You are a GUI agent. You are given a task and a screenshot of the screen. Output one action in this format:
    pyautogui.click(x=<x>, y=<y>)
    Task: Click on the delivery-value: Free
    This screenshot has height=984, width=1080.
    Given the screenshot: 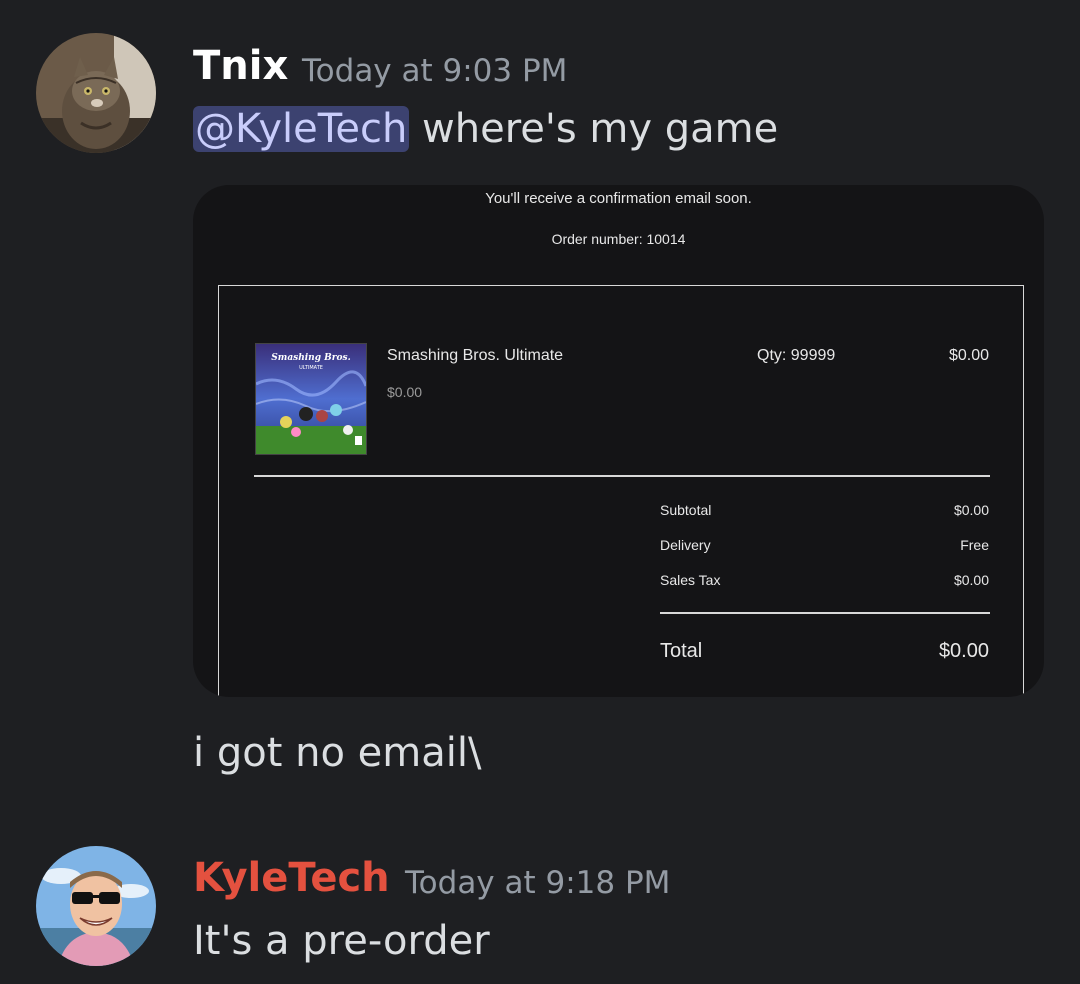 What is the action you would take?
    pyautogui.click(x=974, y=545)
    